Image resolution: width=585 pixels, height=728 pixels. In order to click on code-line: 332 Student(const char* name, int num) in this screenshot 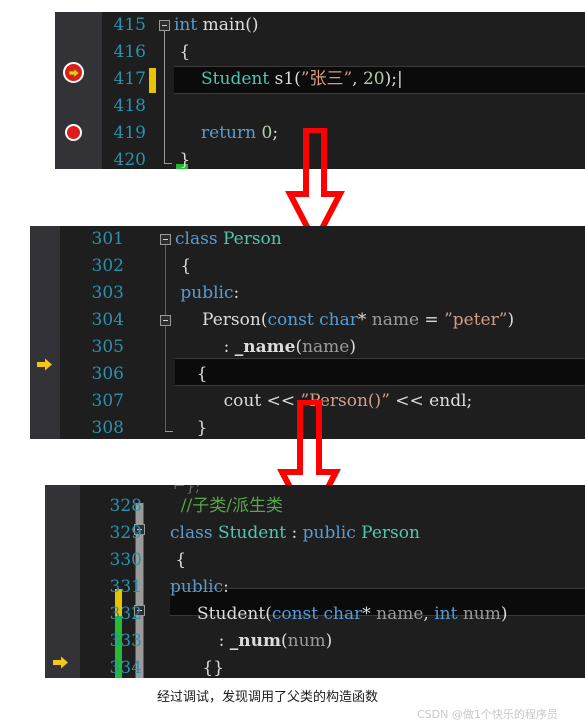, I will do `click(332, 614)`.